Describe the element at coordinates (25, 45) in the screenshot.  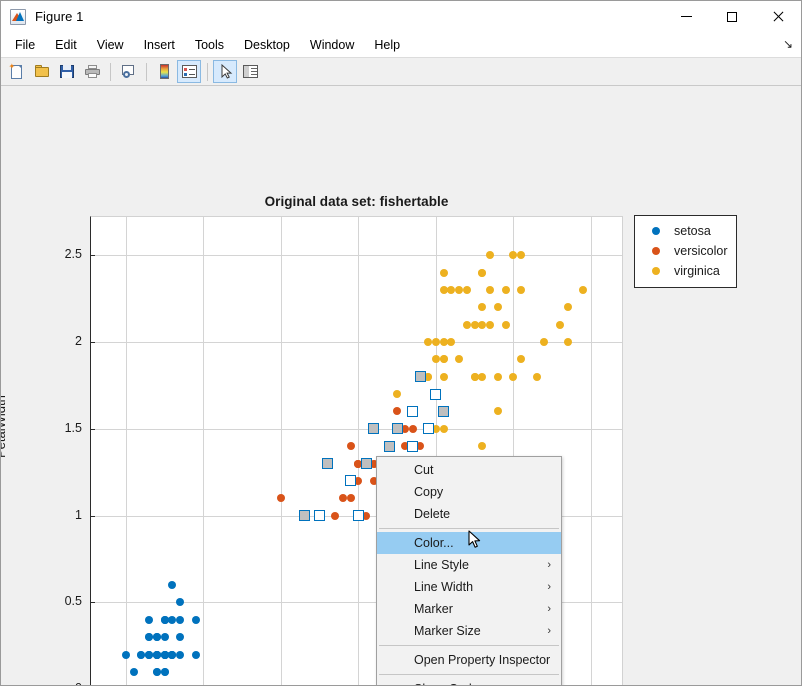
I see `menu-file: File` at that location.